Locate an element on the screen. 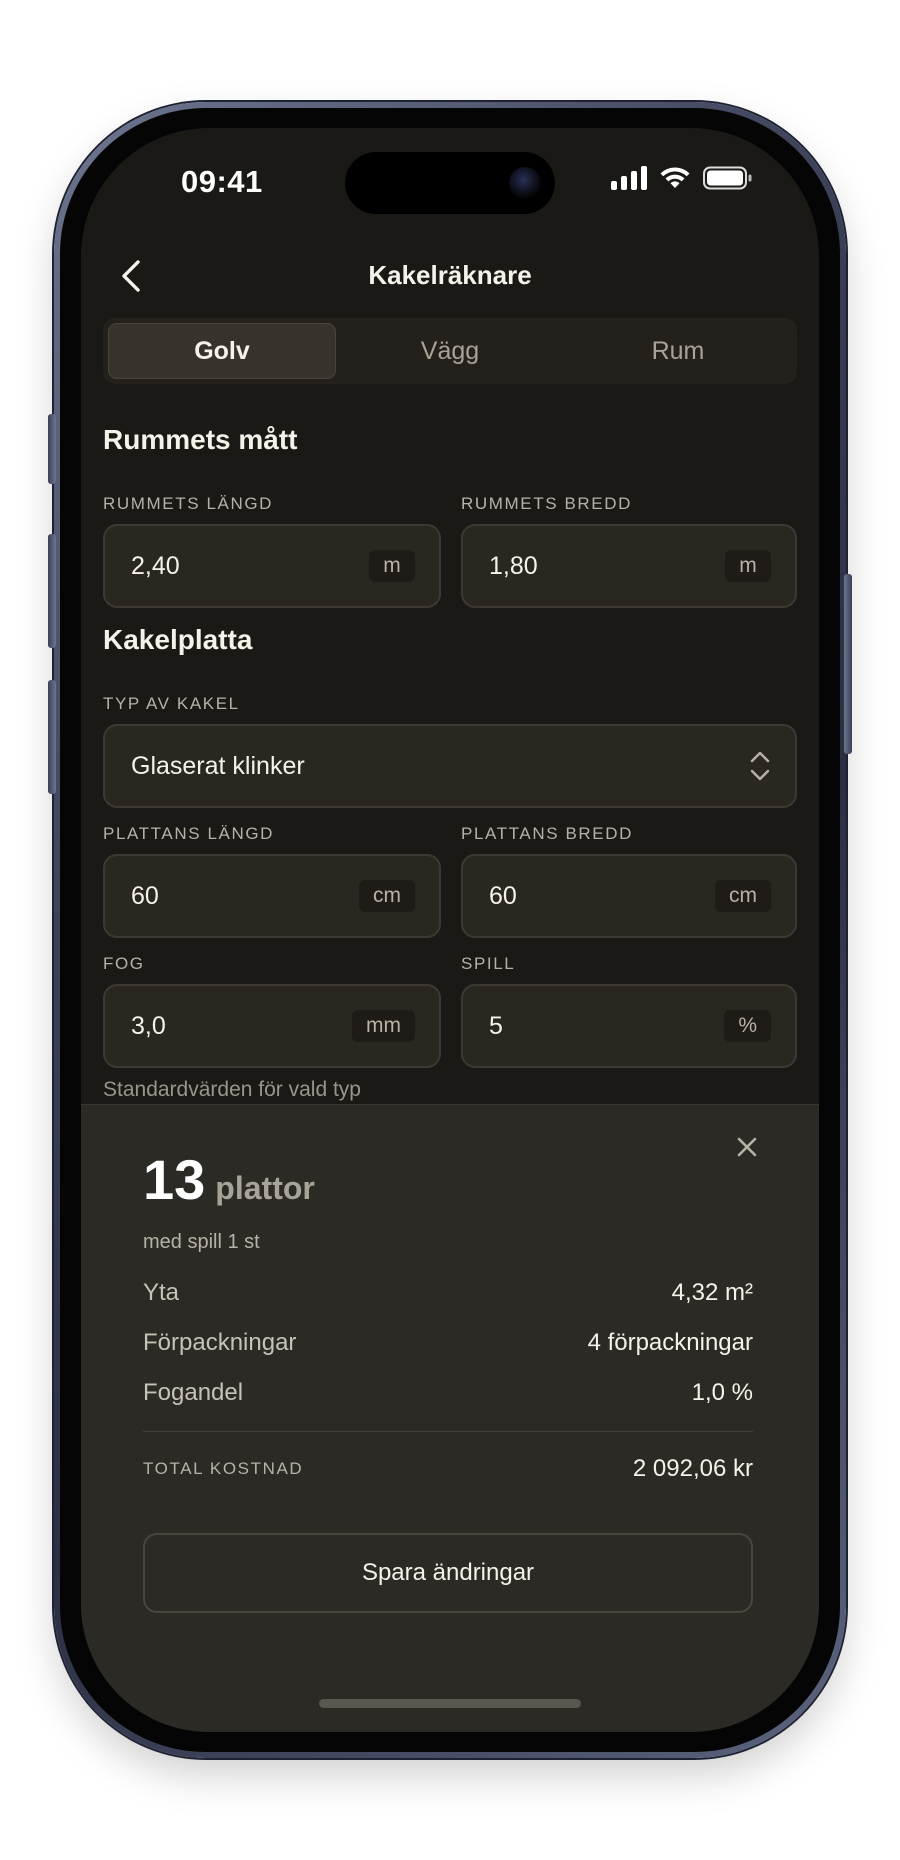  waste-value: 5 is located at coordinates (496, 1025).